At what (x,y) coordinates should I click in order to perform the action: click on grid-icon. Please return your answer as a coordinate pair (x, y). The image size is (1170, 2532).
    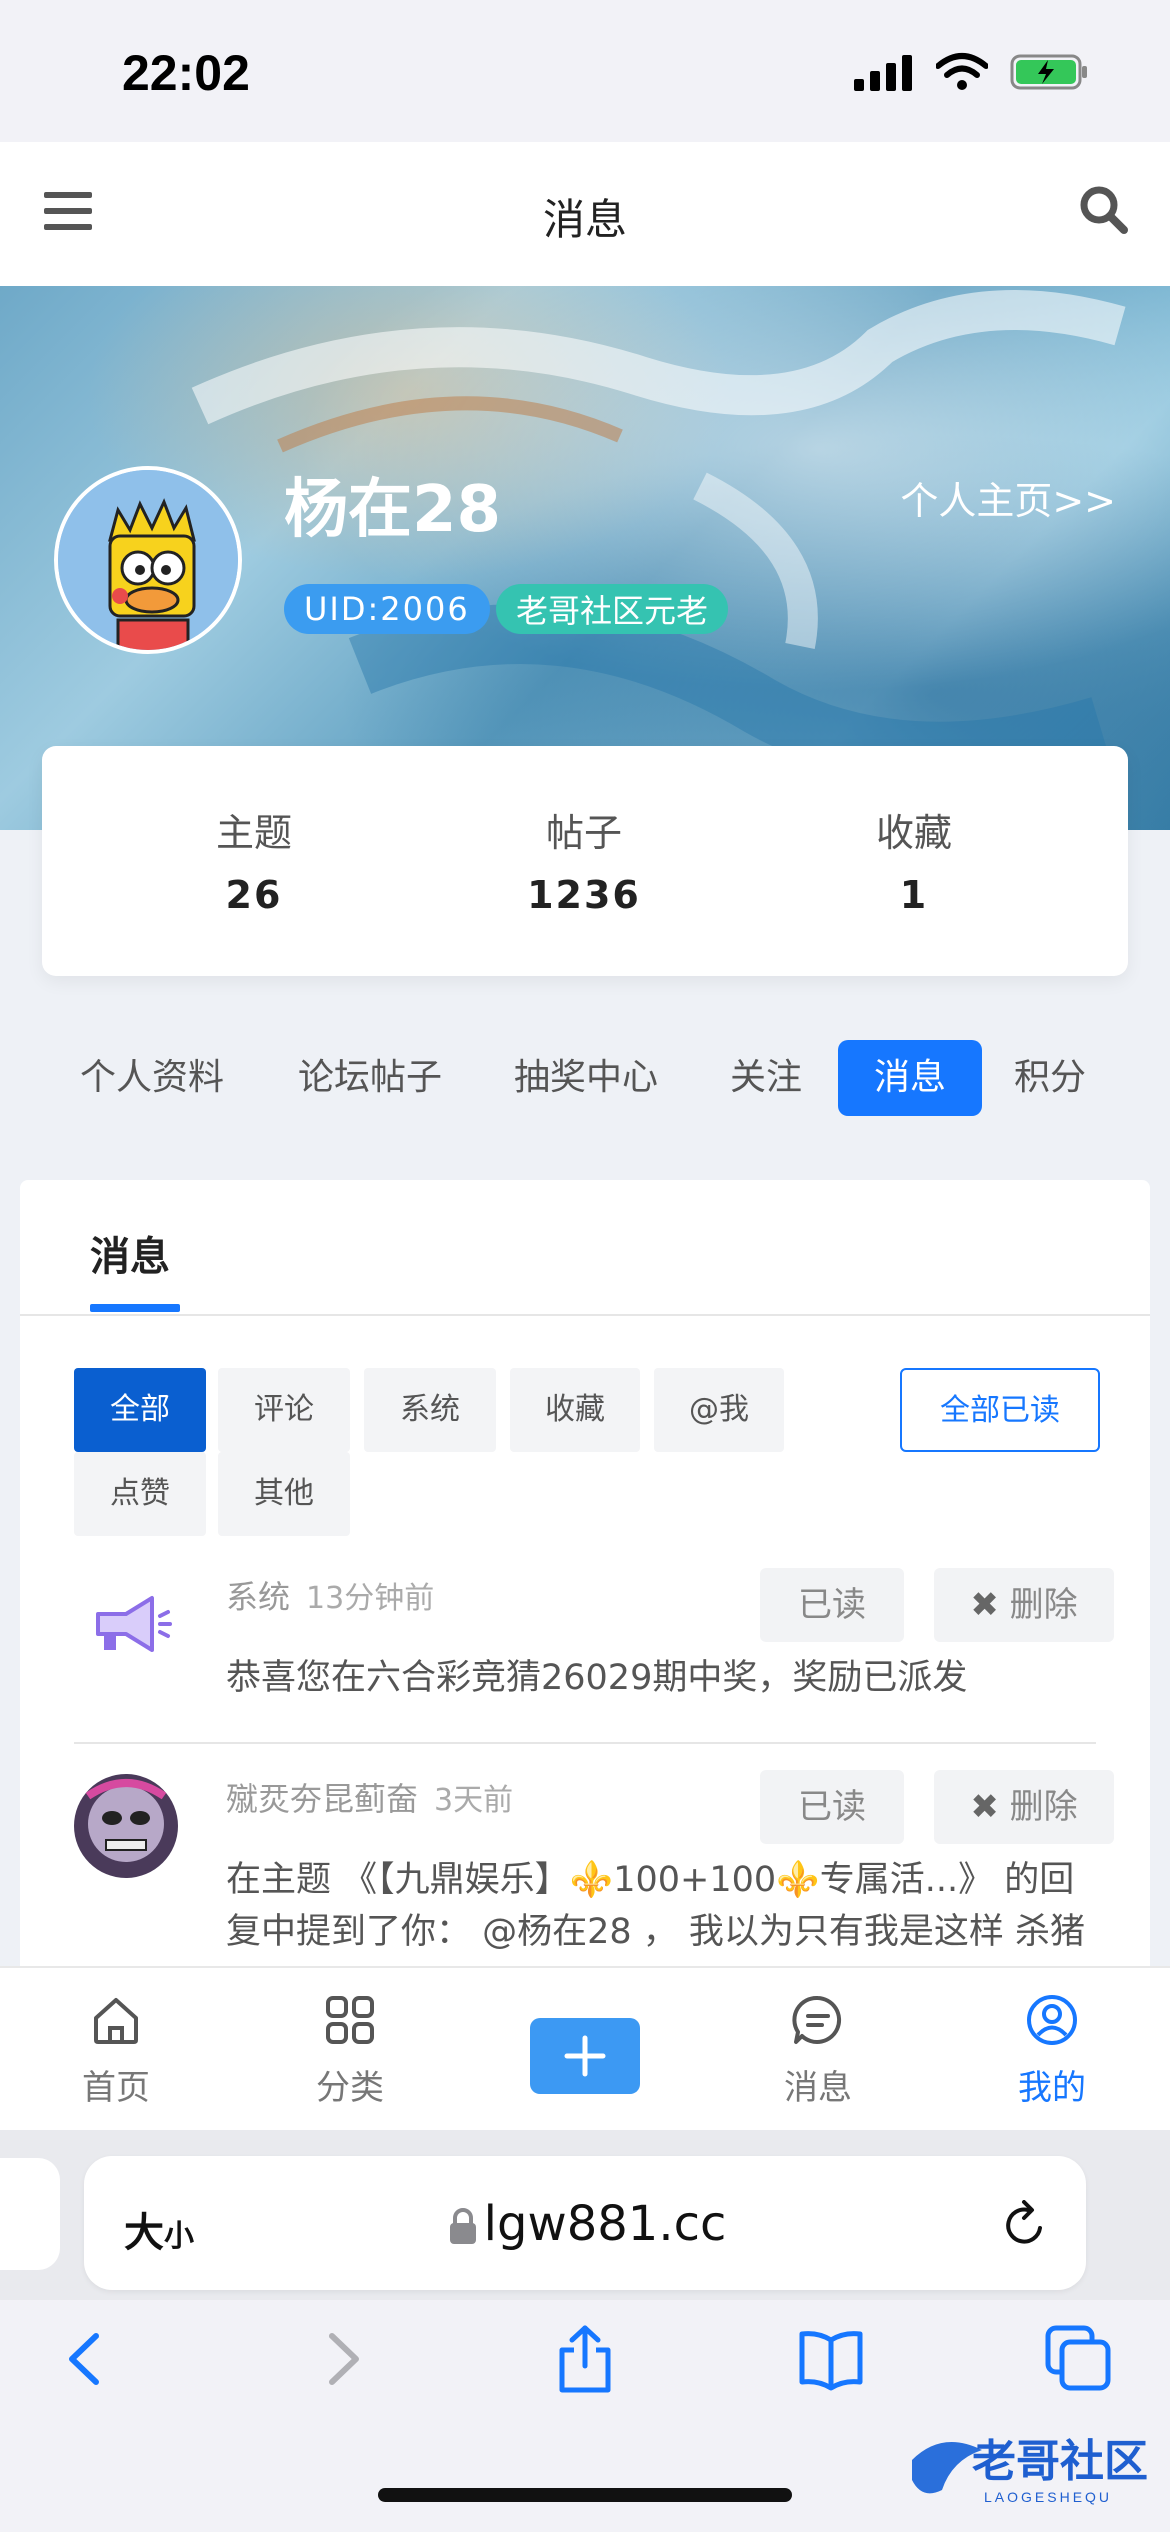
    Looking at the image, I should click on (350, 2020).